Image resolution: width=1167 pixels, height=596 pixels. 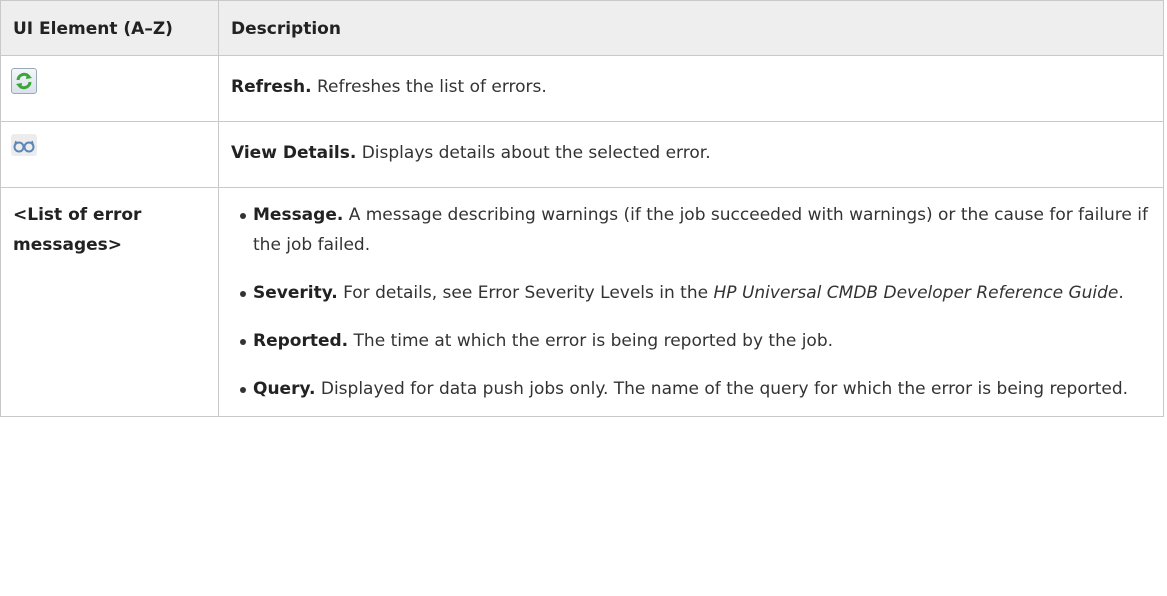 What do you see at coordinates (24, 145) in the screenshot?
I see `view-details-glasses-icon` at bounding box center [24, 145].